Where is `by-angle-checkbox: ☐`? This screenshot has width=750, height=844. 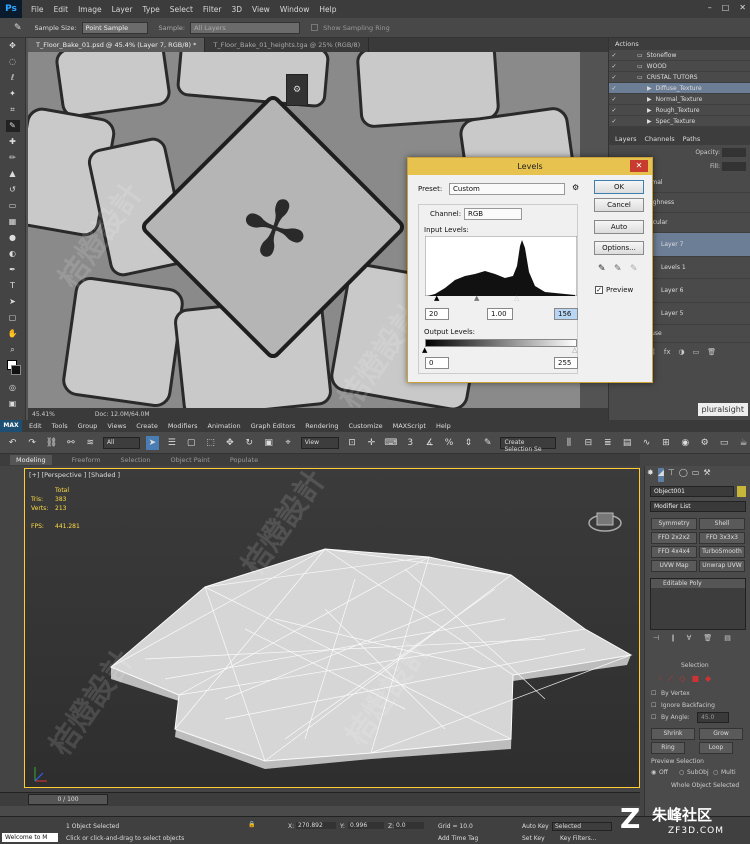
by-angle-checkbox: ☐ is located at coordinates (653, 717).